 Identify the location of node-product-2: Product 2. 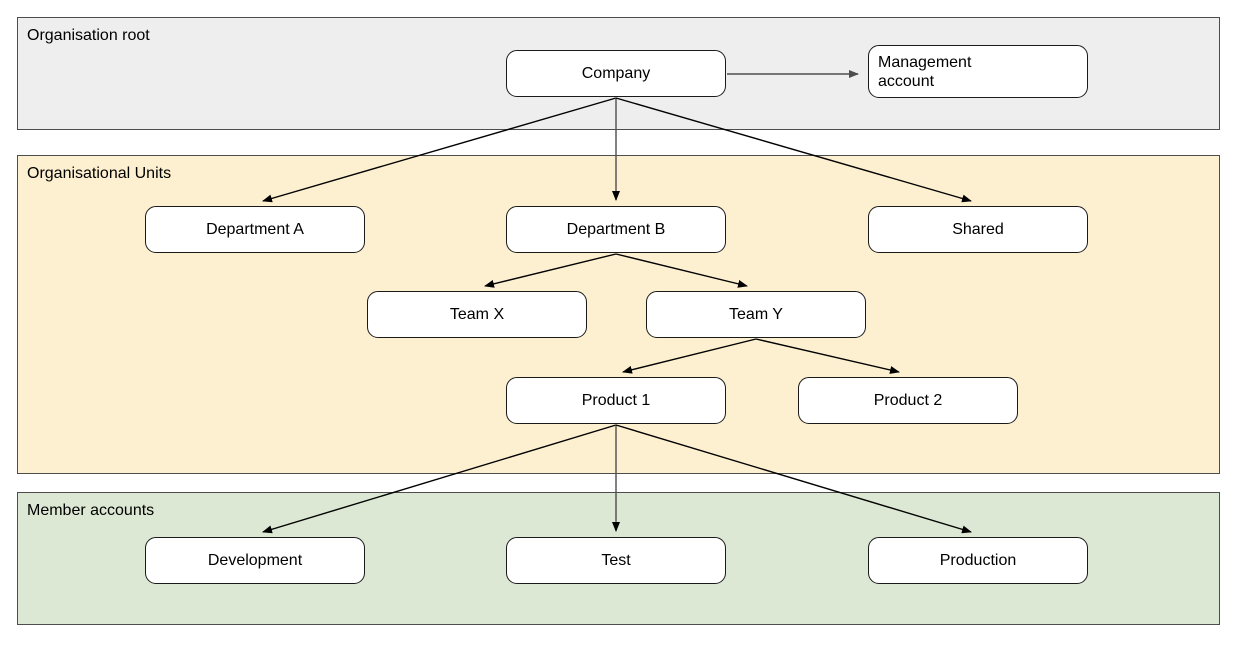
(908, 400).